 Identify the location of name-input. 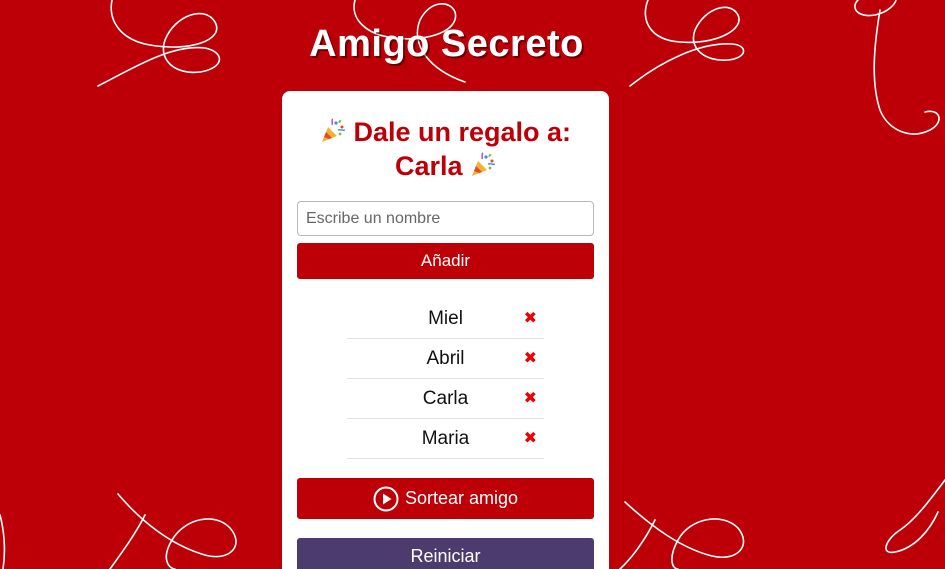
(445, 218).